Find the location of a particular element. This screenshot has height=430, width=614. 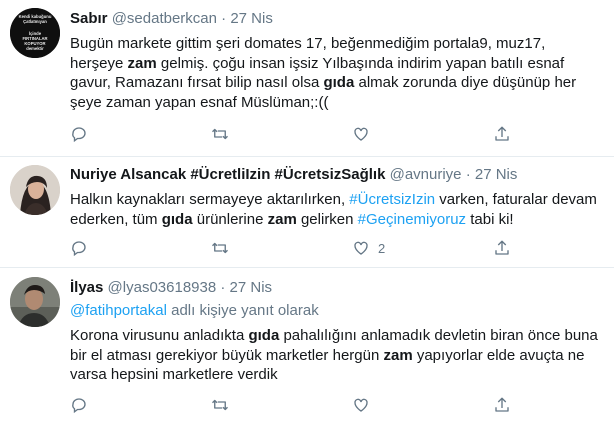

text-segment: gelirken is located at coordinates (327, 219).